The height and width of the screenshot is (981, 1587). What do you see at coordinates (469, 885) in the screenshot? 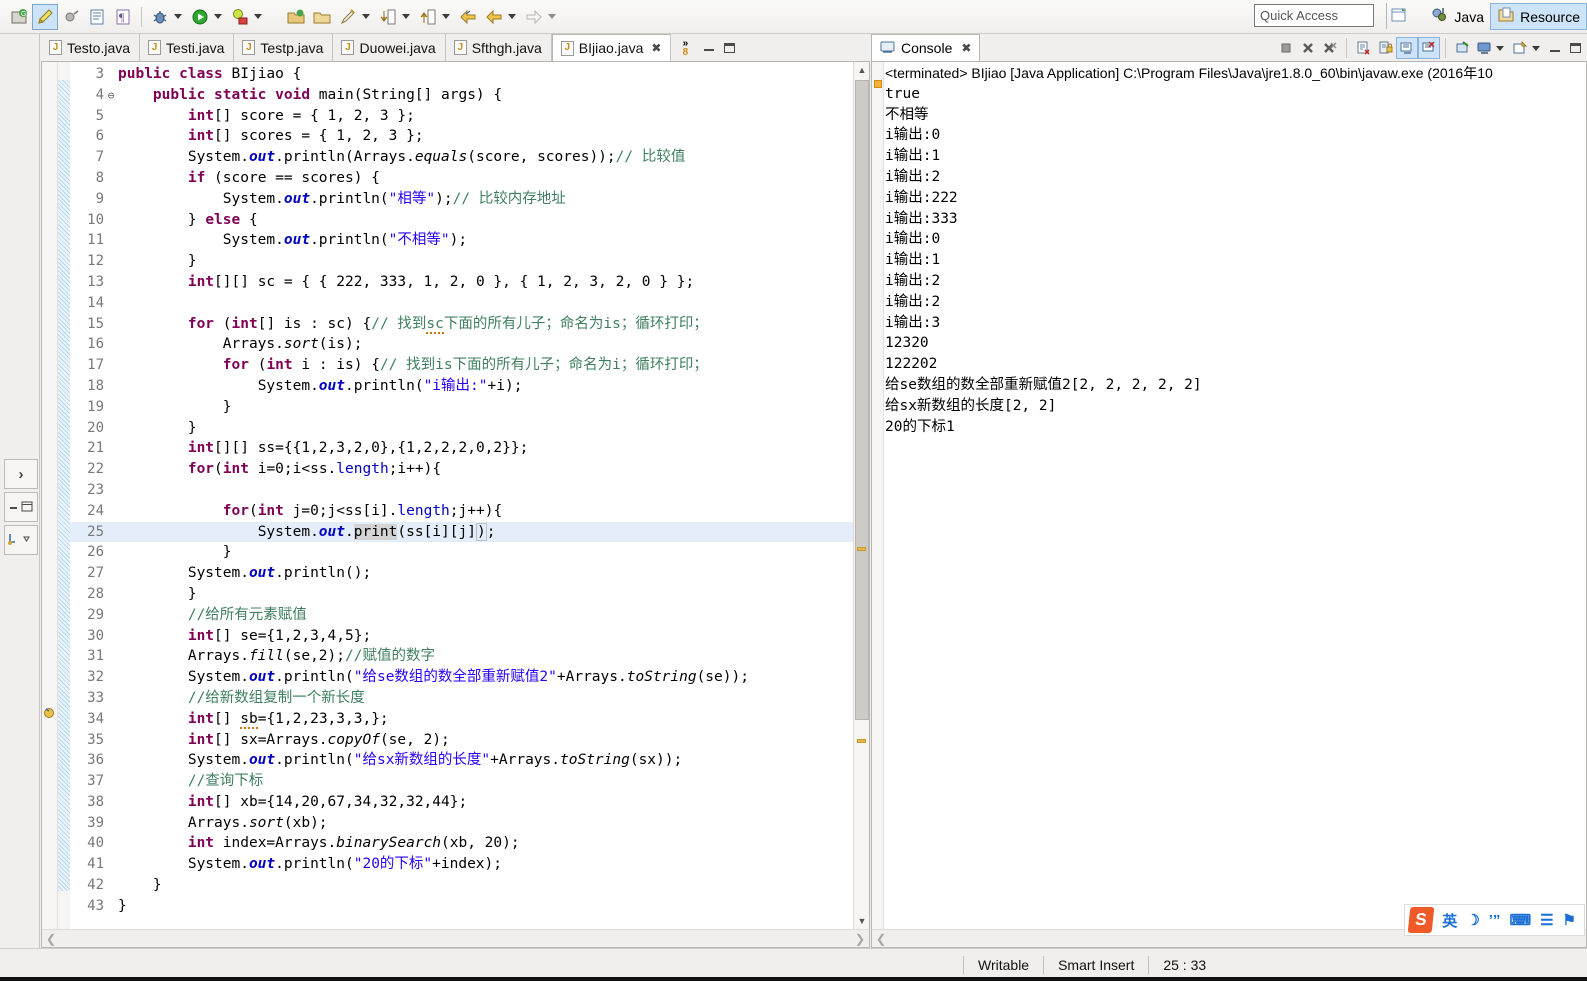
I see `code-line-42: 42 }` at bounding box center [469, 885].